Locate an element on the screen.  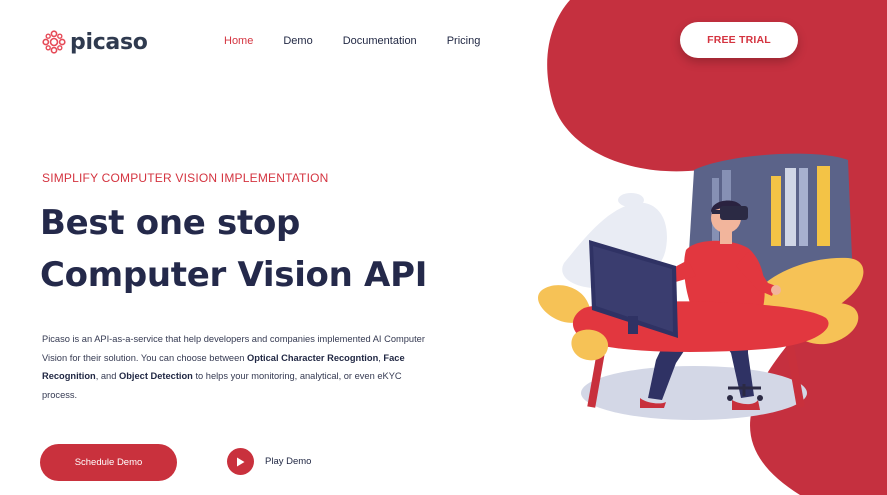
logo: picaso is located at coordinates (95, 42).